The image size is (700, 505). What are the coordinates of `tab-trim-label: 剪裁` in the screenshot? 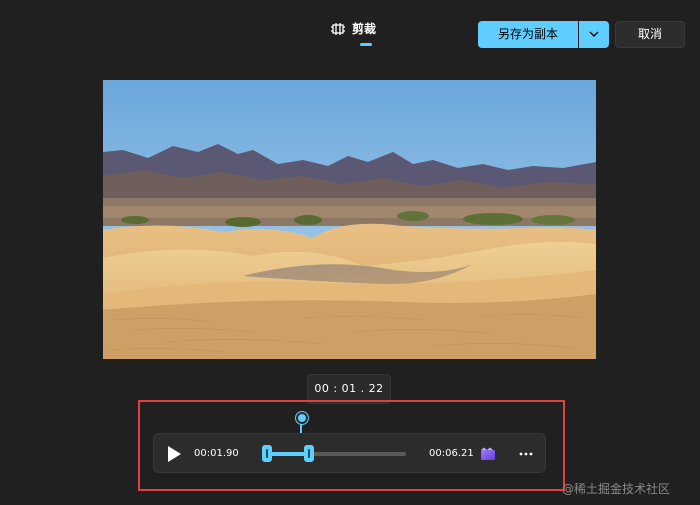 It's located at (364, 29).